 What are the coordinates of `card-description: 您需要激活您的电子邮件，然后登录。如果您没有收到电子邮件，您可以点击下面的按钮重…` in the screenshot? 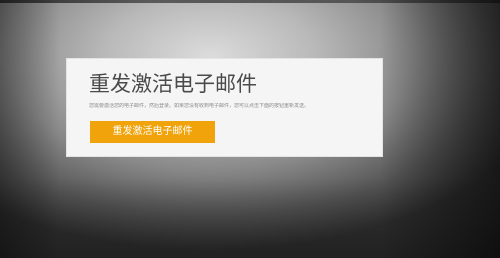 It's located at (199, 106).